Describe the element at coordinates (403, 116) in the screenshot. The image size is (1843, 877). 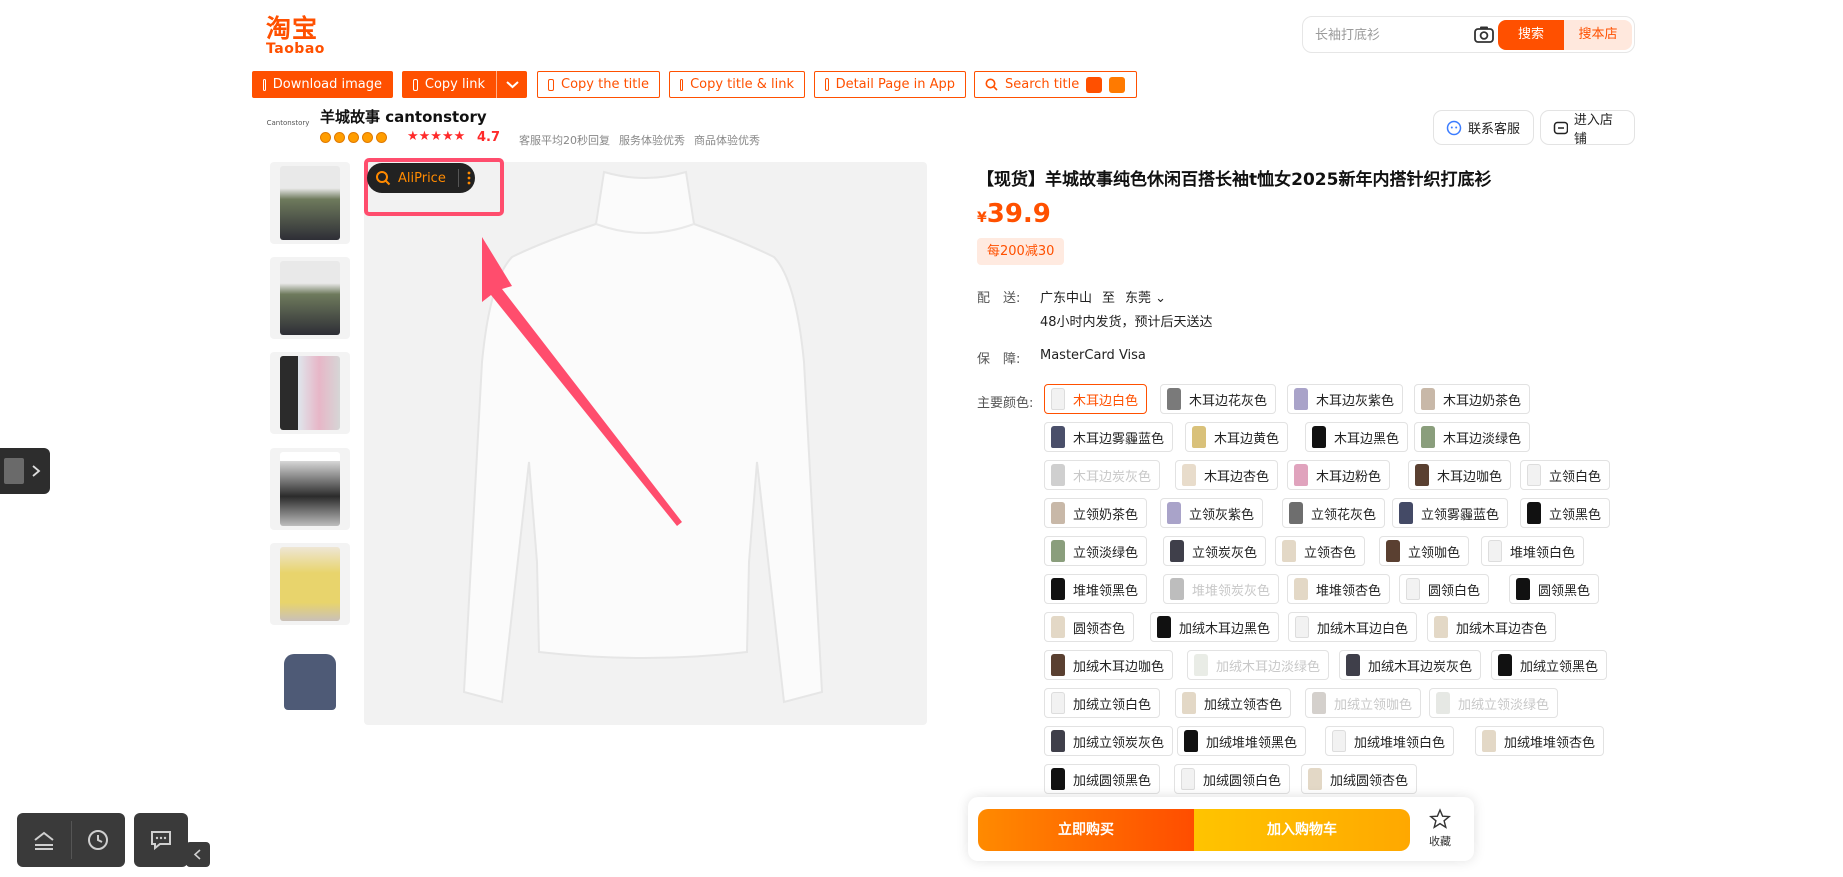
I see `shop-name: 羊城故事 cantonstory` at that location.